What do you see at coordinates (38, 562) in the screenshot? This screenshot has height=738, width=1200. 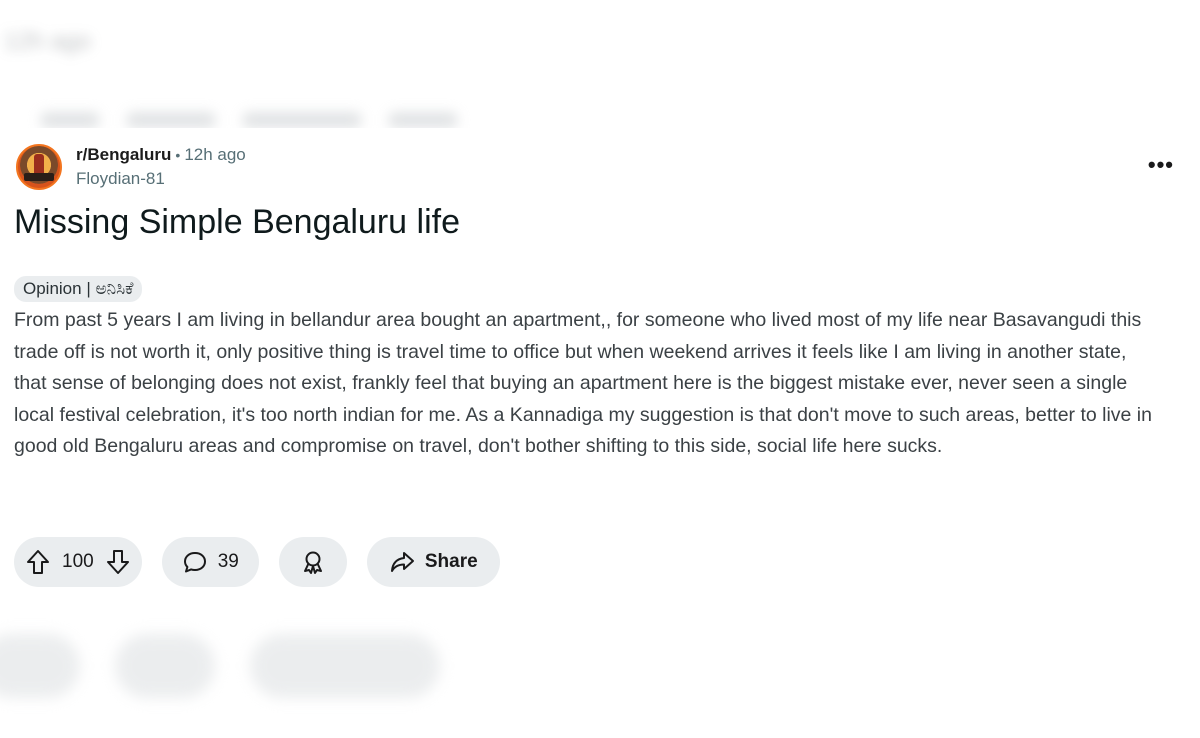 I see `upvote-arrow-icon` at bounding box center [38, 562].